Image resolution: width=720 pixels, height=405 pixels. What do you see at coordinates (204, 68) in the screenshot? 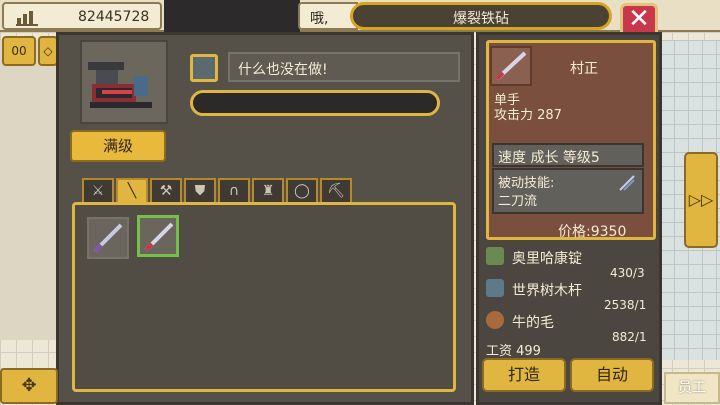
I see `auto-checkbox` at bounding box center [204, 68].